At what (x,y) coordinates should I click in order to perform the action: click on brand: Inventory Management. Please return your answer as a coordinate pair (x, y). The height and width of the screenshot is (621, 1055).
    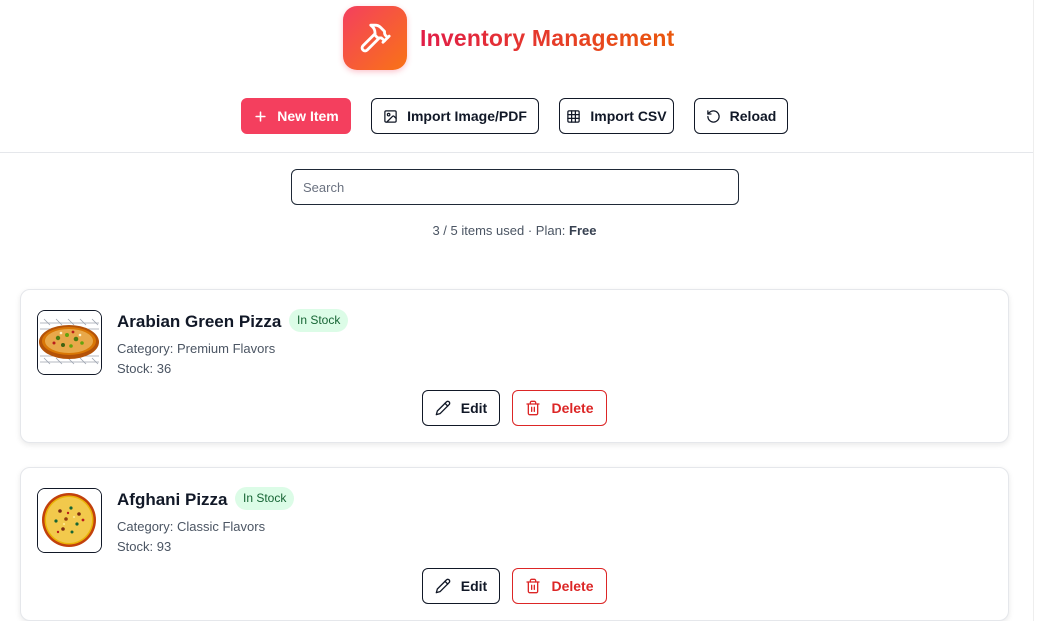
    Looking at the image, I should click on (509, 38).